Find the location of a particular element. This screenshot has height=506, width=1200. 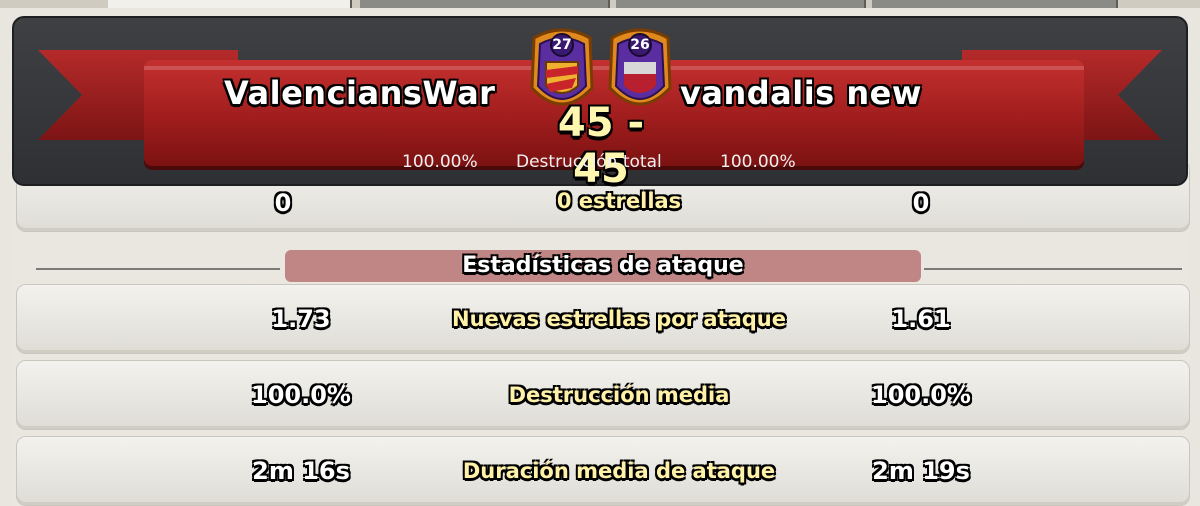

tab-strip is located at coordinates (600, 4).